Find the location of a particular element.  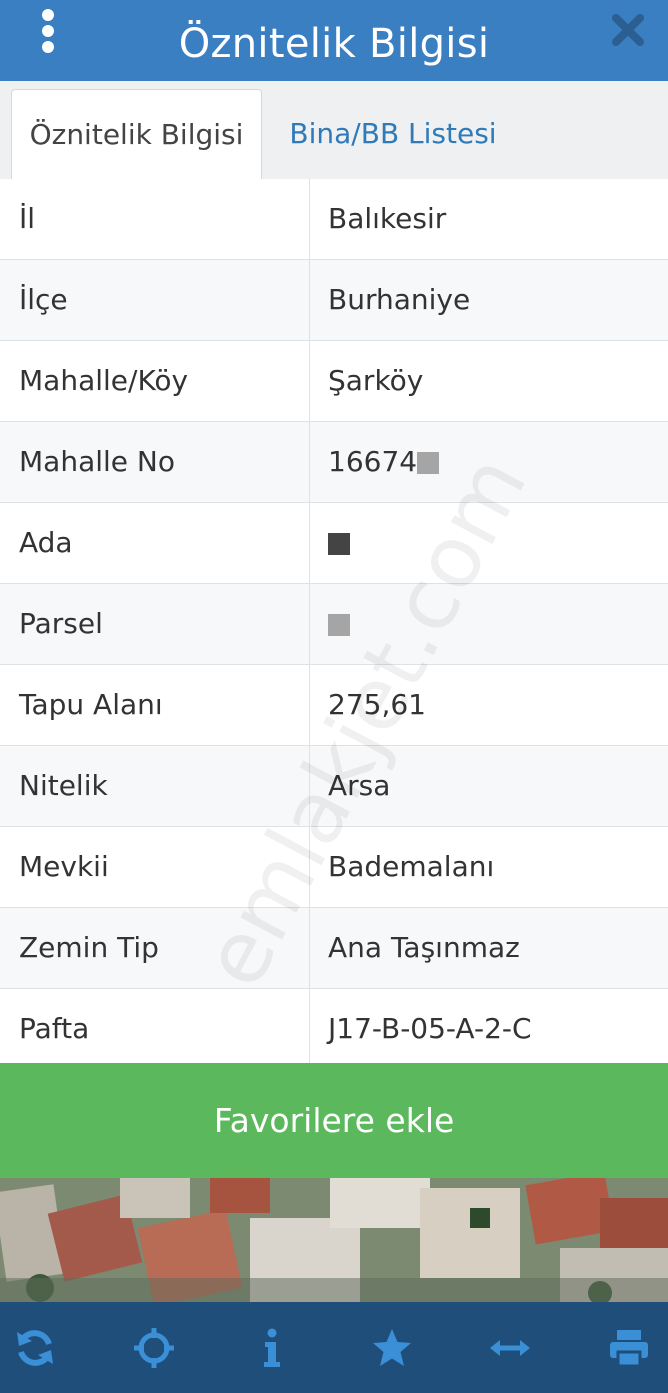

measure-arrows-icon is located at coordinates (510, 1348).